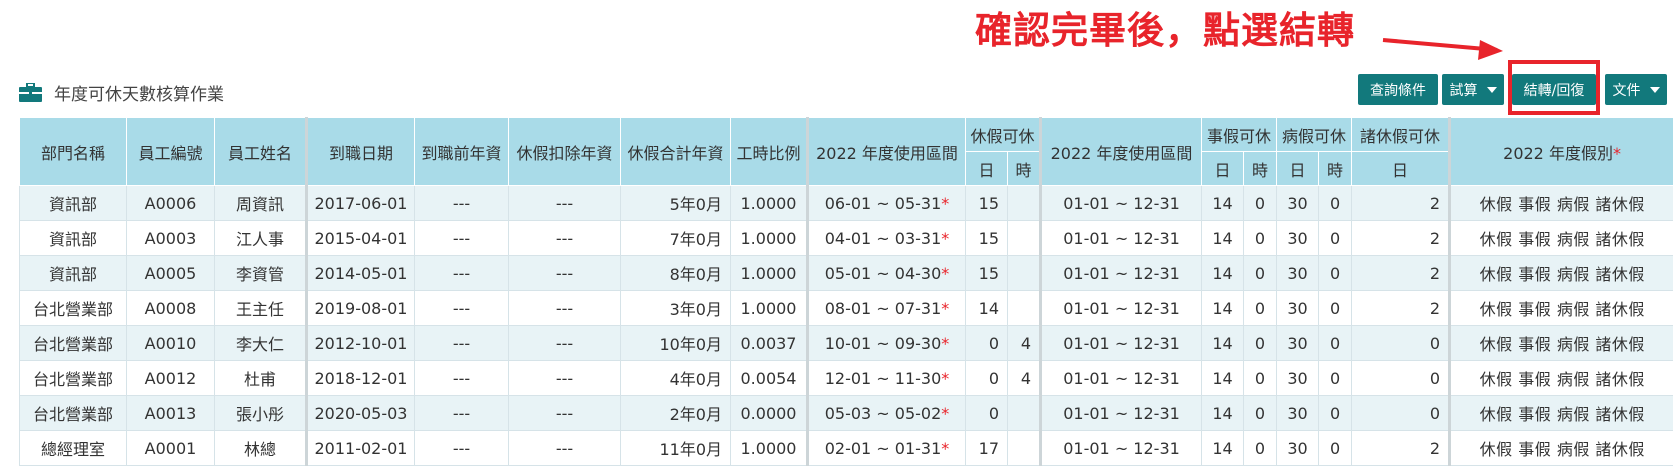 The width and height of the screenshot is (1673, 466). What do you see at coordinates (676, 203) in the screenshot?
I see `leave-total-cell: 5年0月` at bounding box center [676, 203].